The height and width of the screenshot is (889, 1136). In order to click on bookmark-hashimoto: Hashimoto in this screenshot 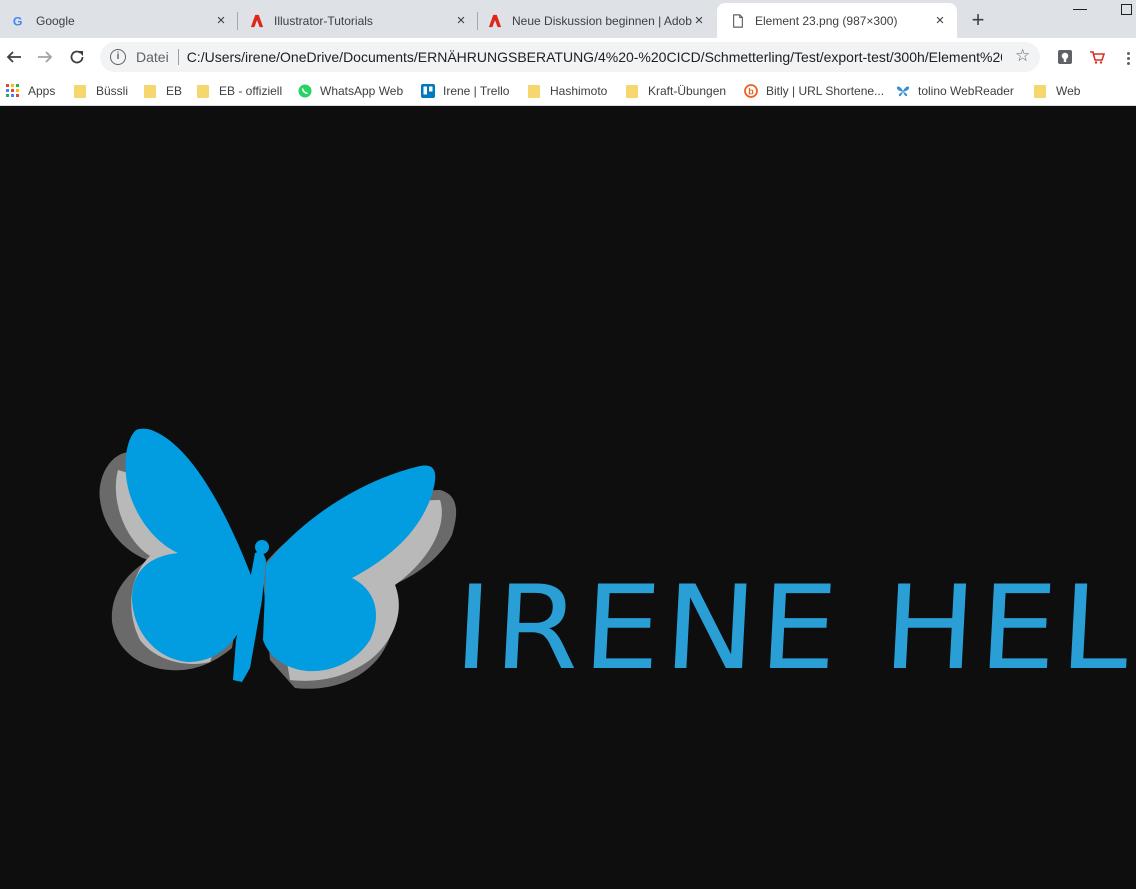, I will do `click(567, 91)`.